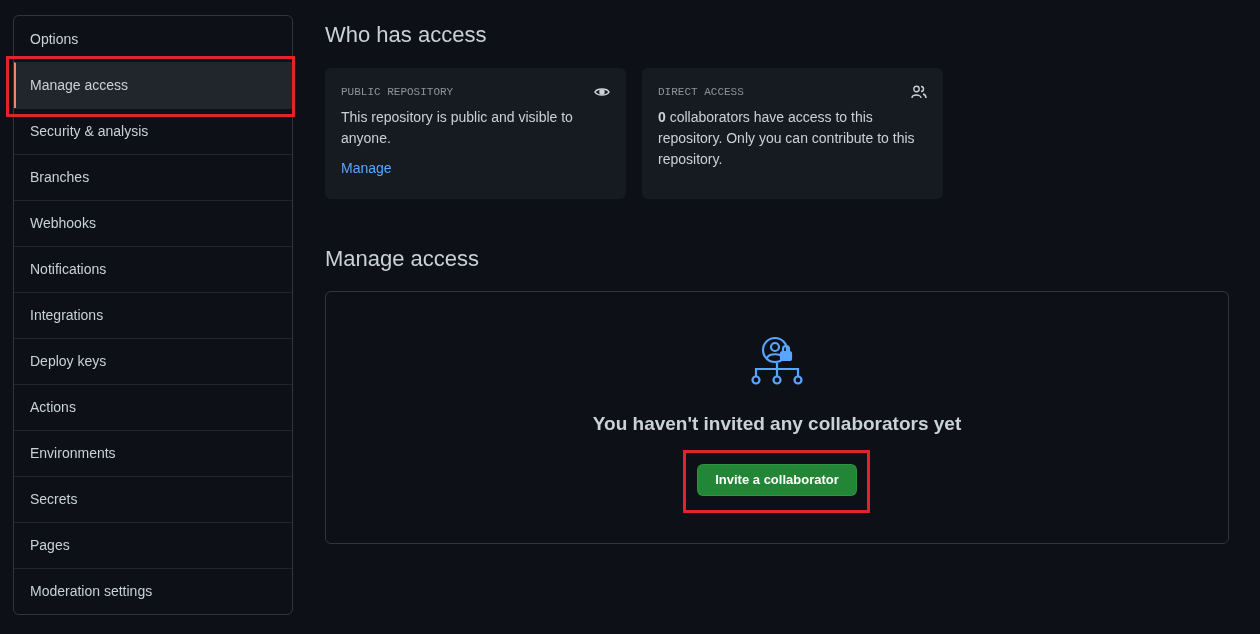 The image size is (1260, 634). I want to click on section-title: Who has access, so click(406, 35).